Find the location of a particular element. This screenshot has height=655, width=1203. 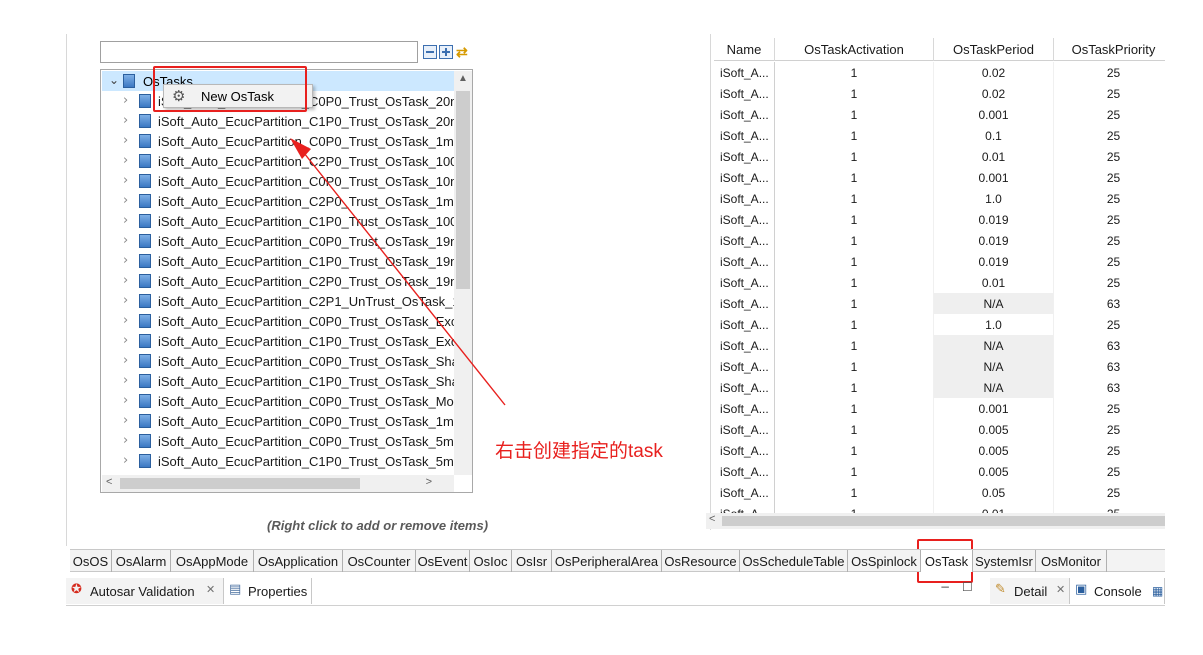

tab-ostask: OsTask is located at coordinates (947, 561).